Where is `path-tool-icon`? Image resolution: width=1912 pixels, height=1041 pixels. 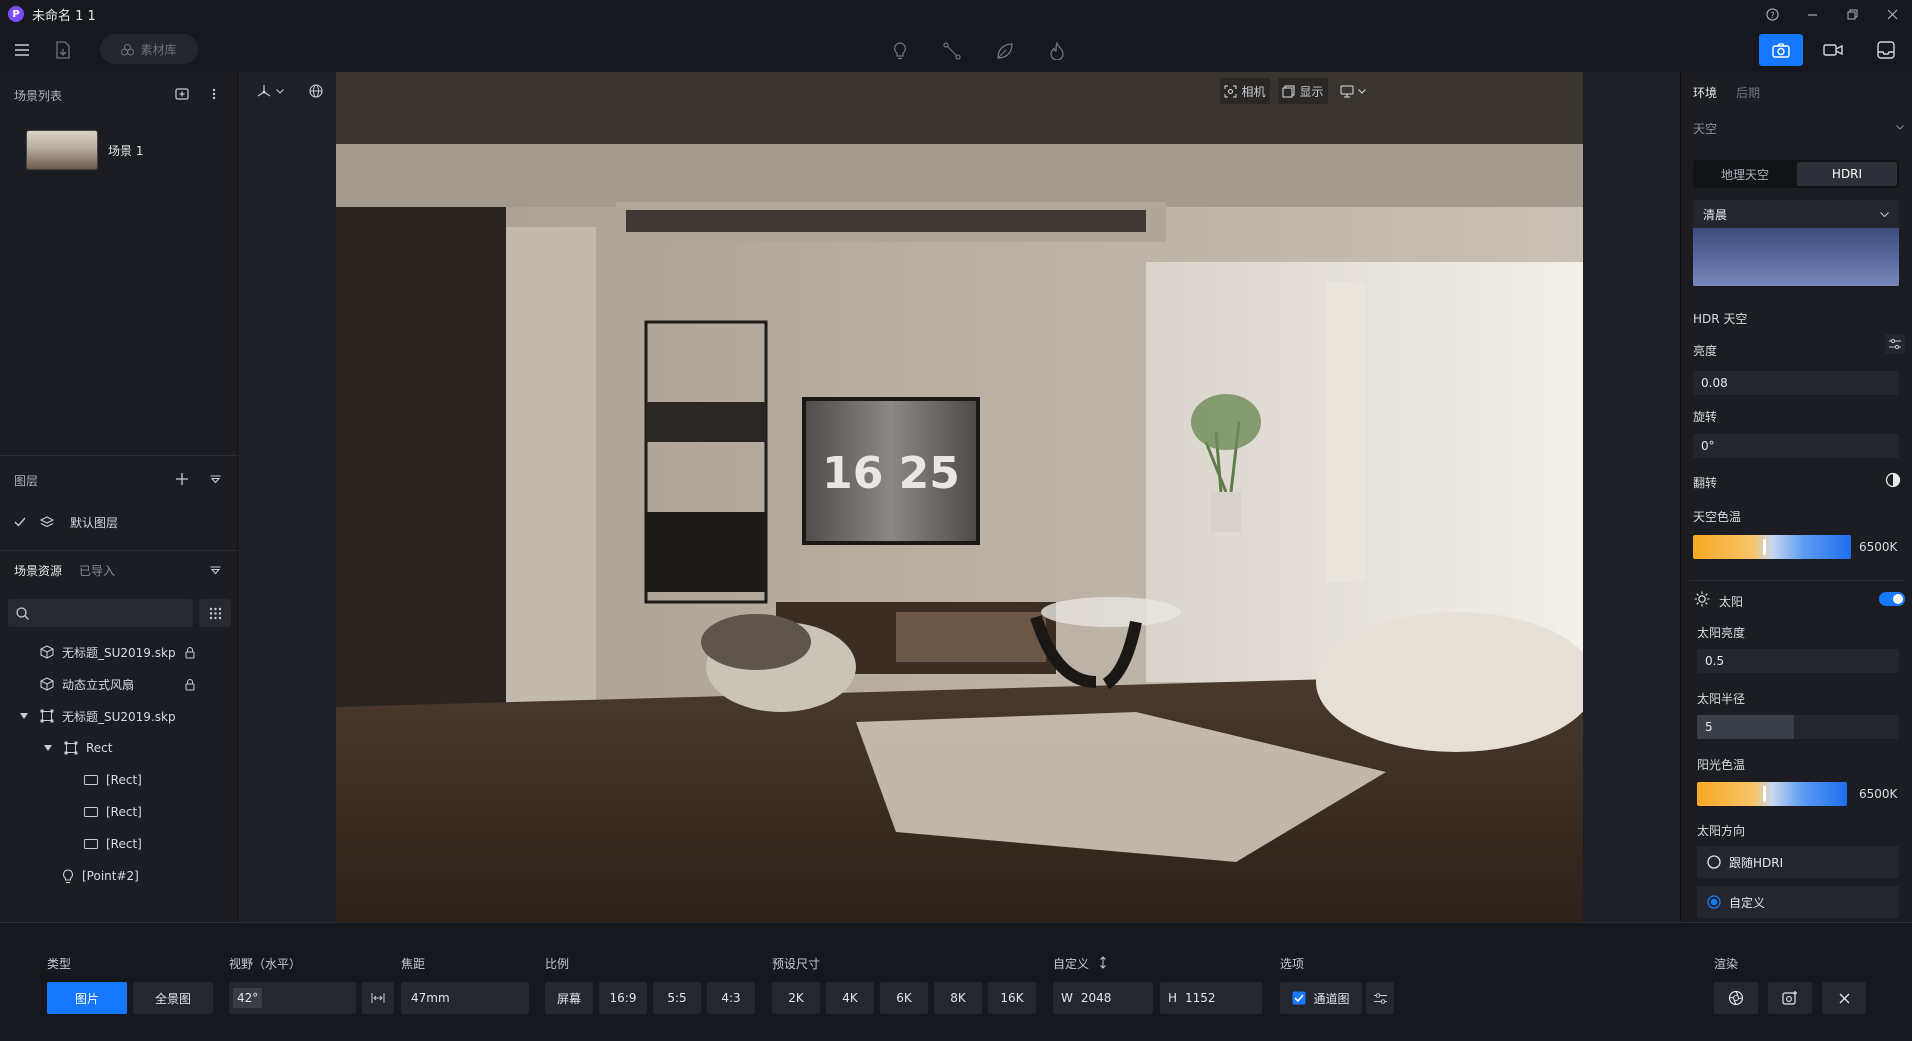
path-tool-icon is located at coordinates (952, 51).